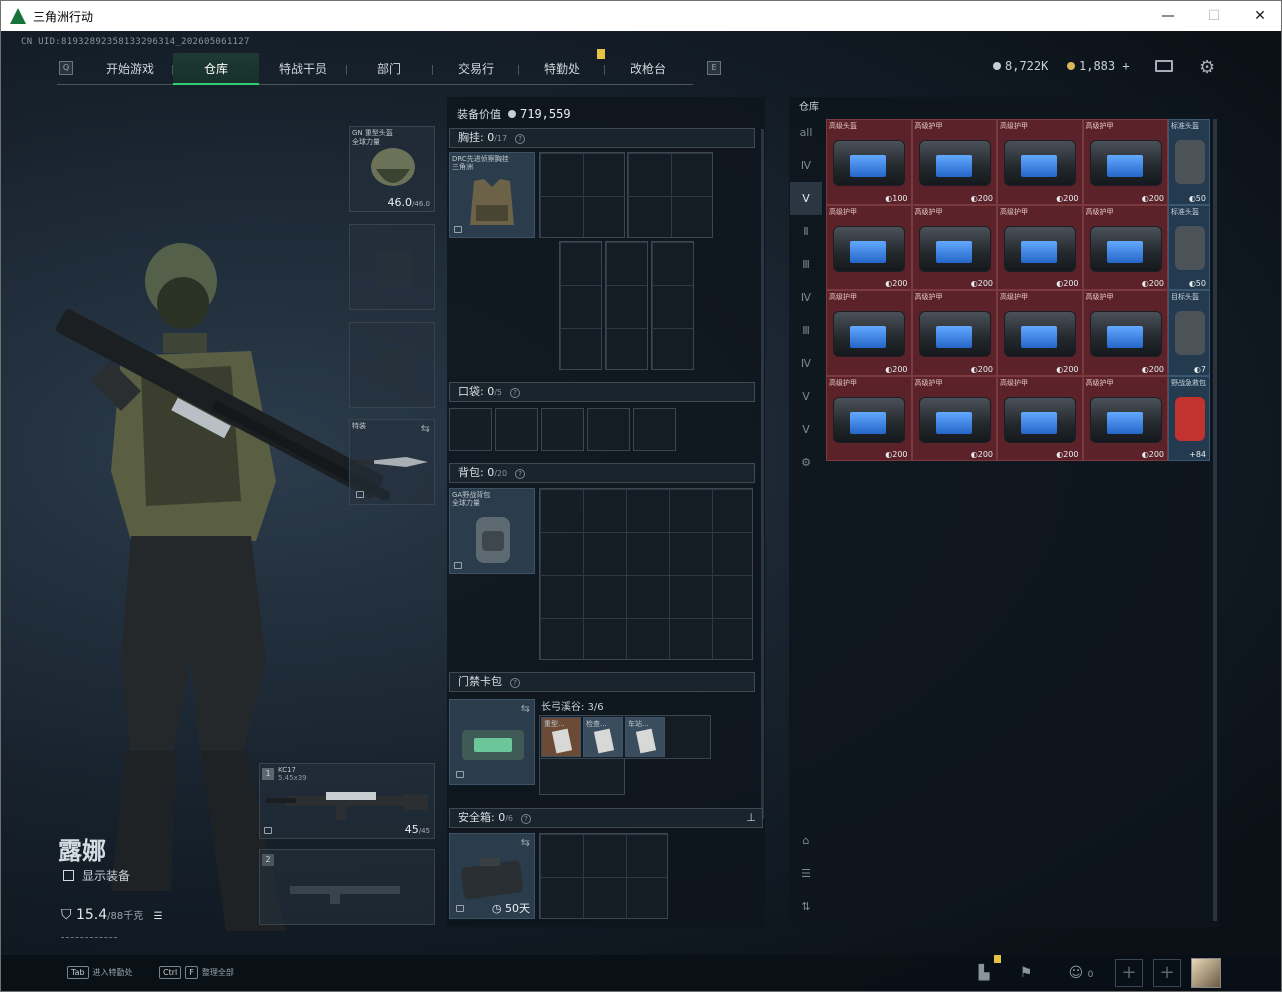 This screenshot has width=1282, height=992. What do you see at coordinates (1189, 418) in the screenshot?
I see `storage-item-small: 野战急救包 +84` at bounding box center [1189, 418].